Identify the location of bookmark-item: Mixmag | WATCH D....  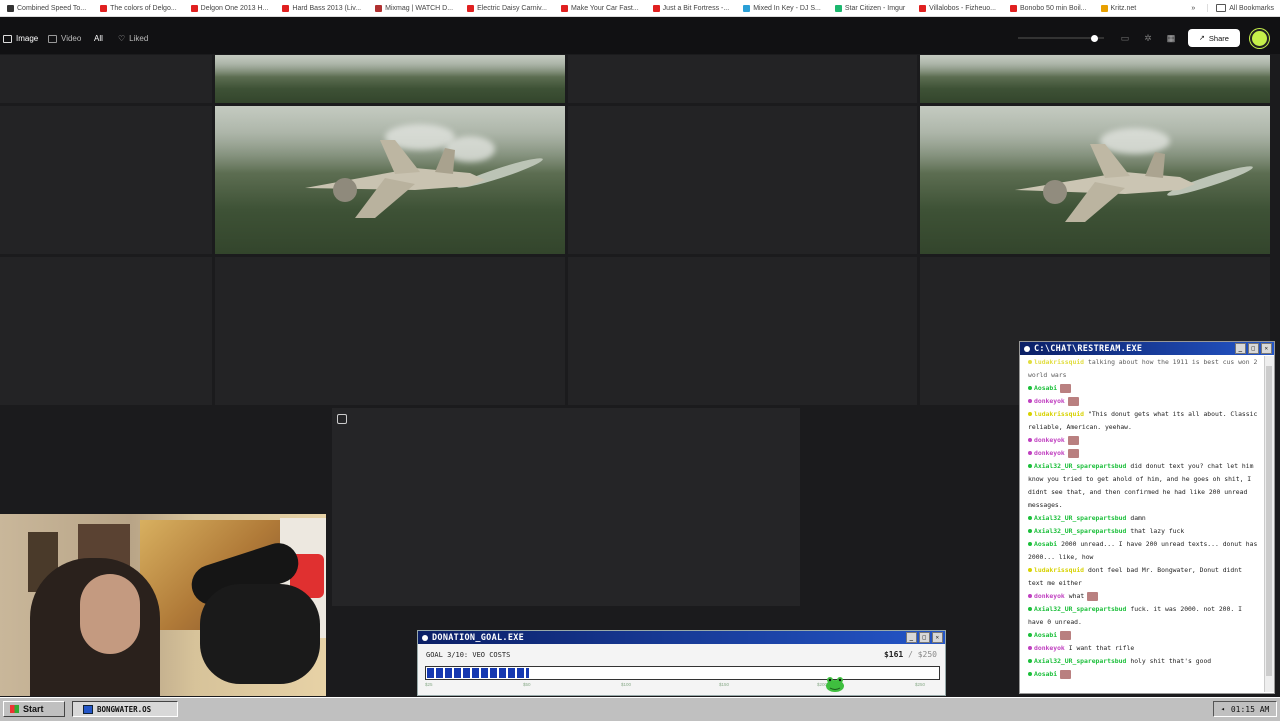
(414, 8).